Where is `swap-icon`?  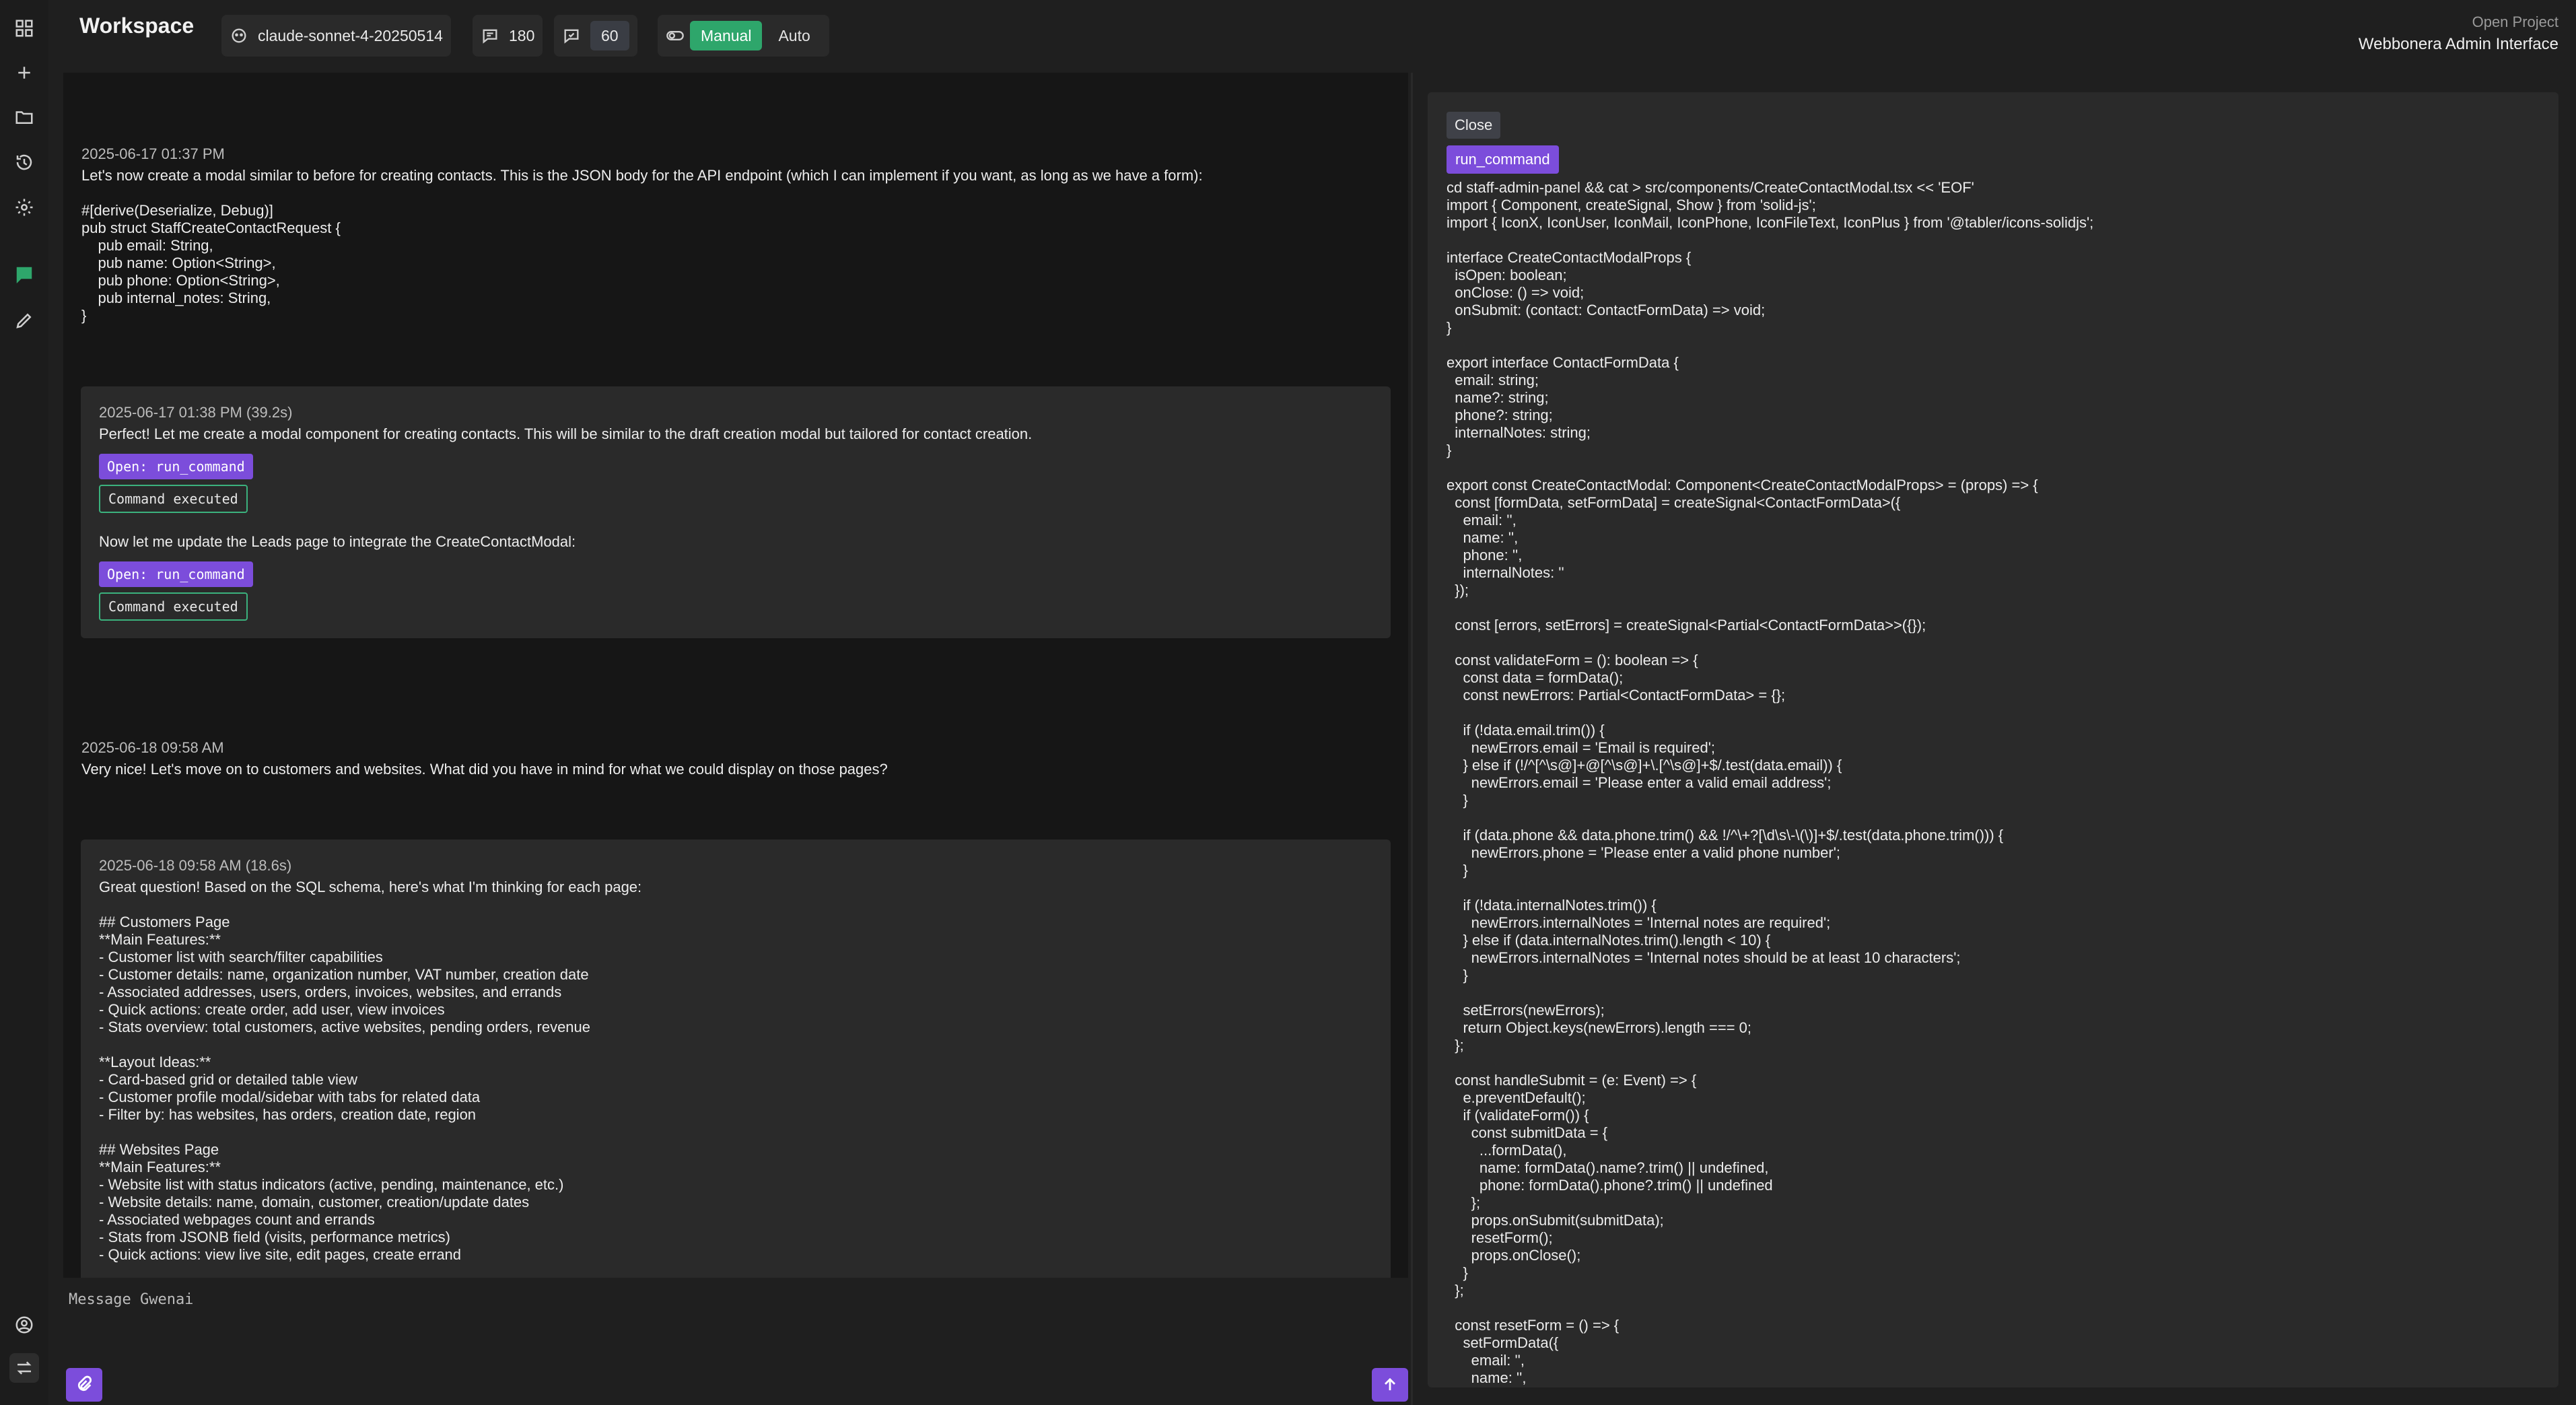 swap-icon is located at coordinates (24, 1368).